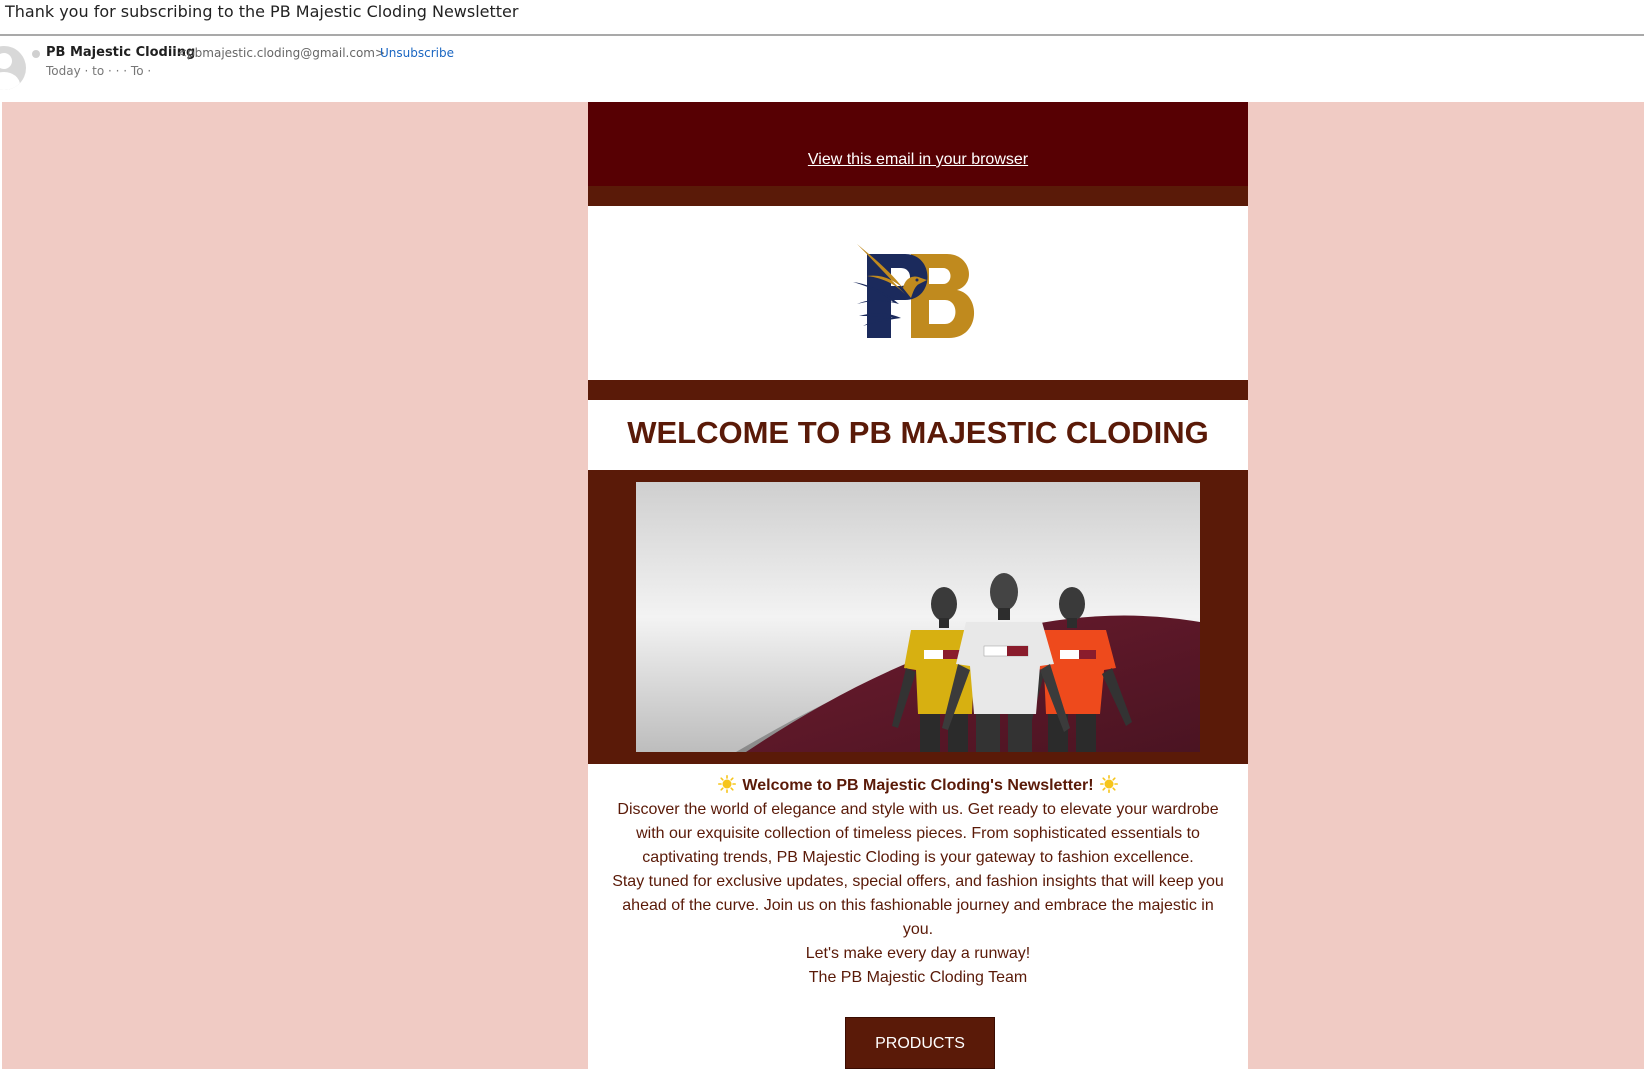  I want to click on signature: The PB Majestic Cloding Team, so click(918, 977).